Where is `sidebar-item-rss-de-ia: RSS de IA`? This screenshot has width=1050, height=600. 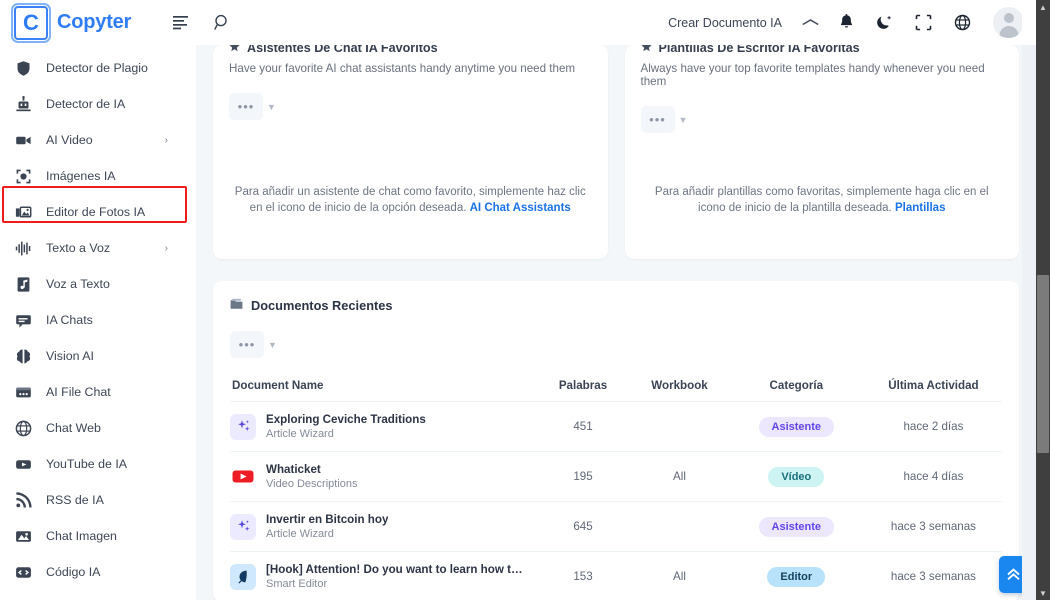 sidebar-item-rss-de-ia: RSS de IA is located at coordinates (98, 500).